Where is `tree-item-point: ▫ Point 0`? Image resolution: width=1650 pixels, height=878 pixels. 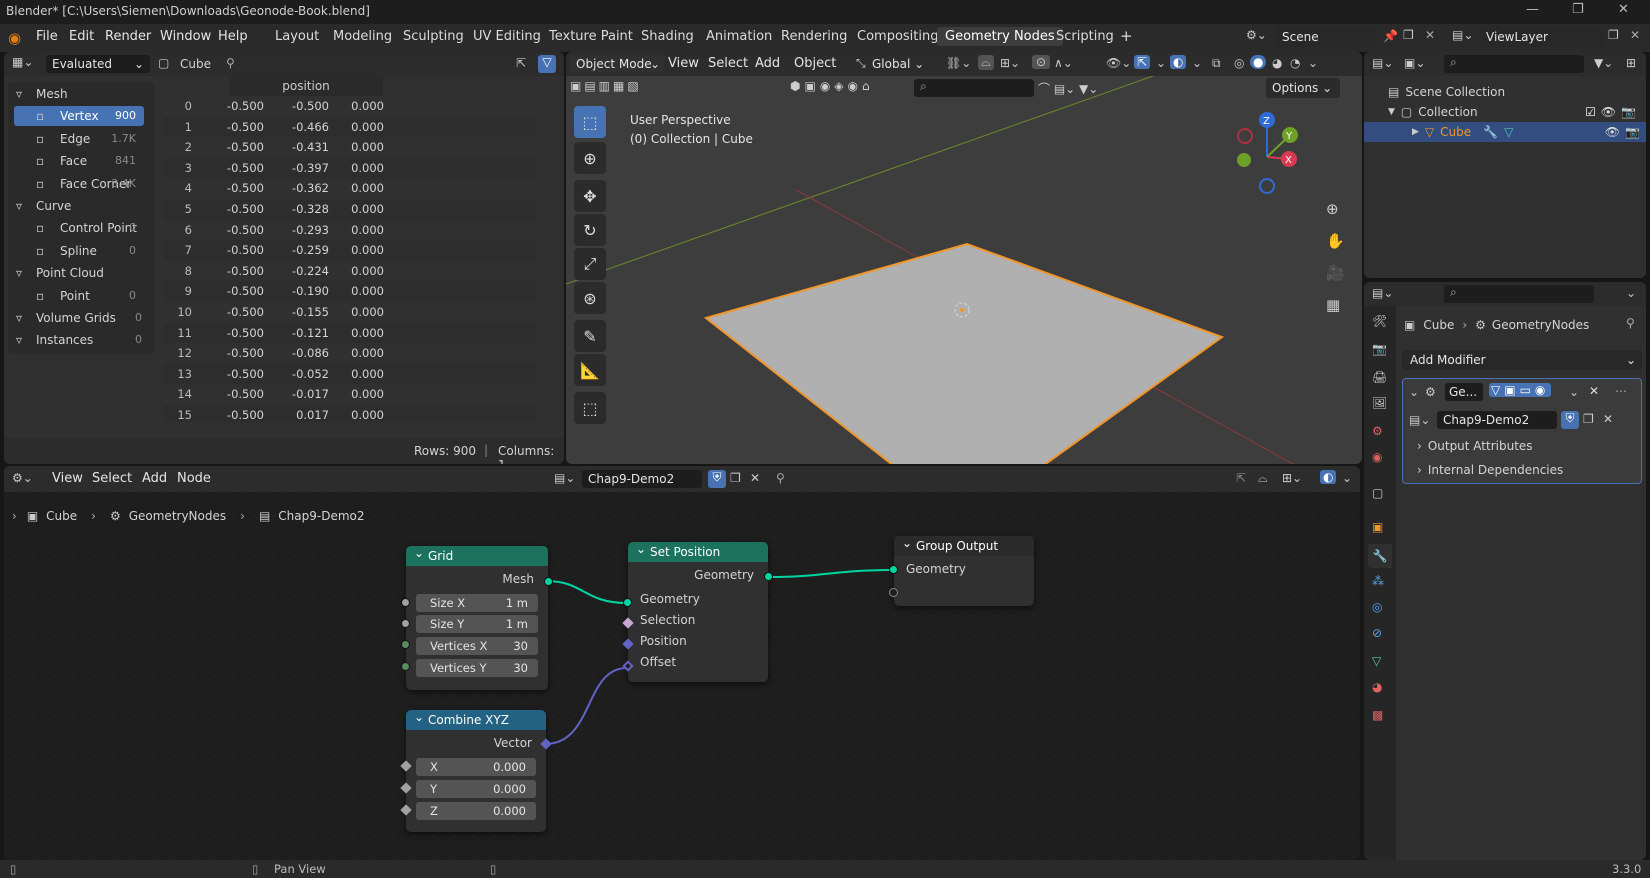 tree-item-point: ▫ Point 0 is located at coordinates (79, 296).